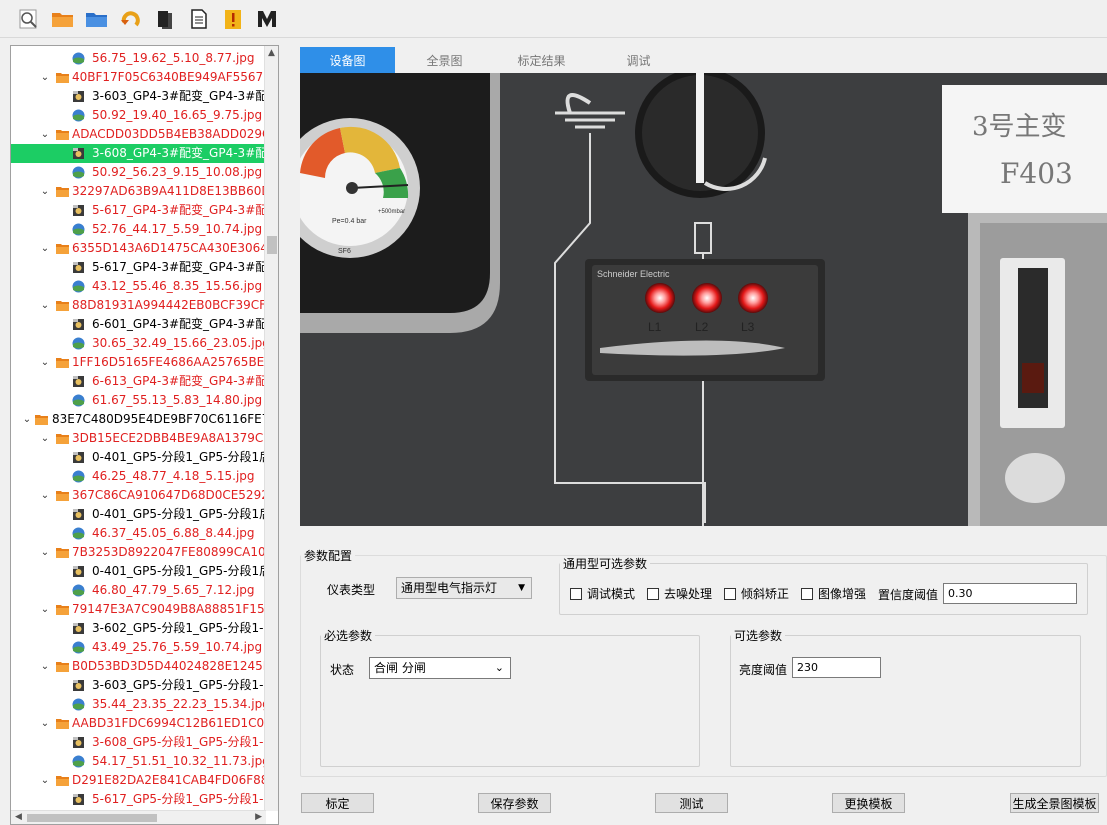 This screenshot has height=825, width=1107. What do you see at coordinates (347, 60) in the screenshot?
I see `tab-device-image: 设备图` at bounding box center [347, 60].